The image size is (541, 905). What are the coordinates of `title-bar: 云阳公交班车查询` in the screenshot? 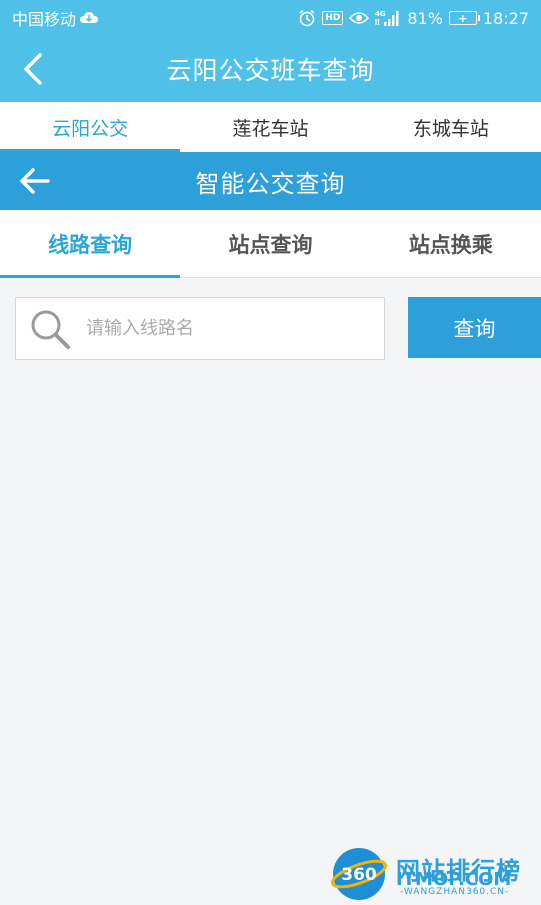 It's located at (270, 69).